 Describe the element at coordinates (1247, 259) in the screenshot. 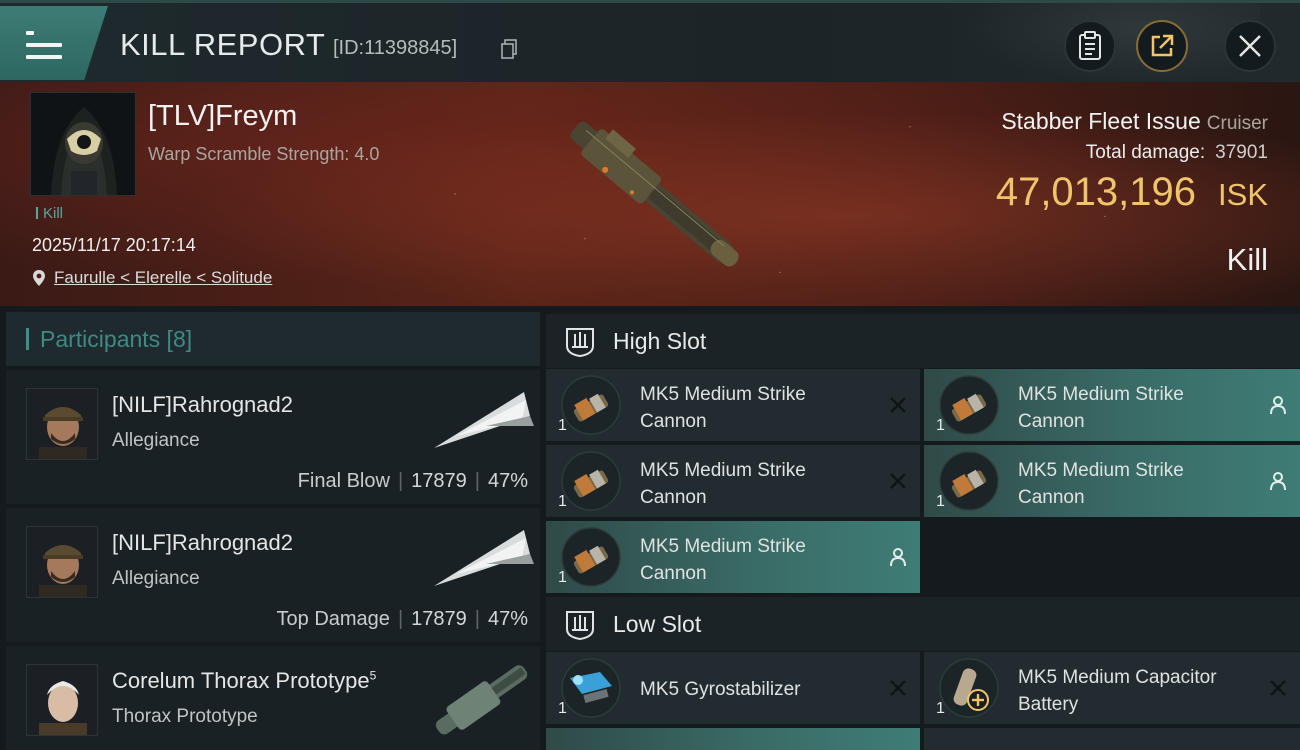

I see `result-label: Kill` at that location.